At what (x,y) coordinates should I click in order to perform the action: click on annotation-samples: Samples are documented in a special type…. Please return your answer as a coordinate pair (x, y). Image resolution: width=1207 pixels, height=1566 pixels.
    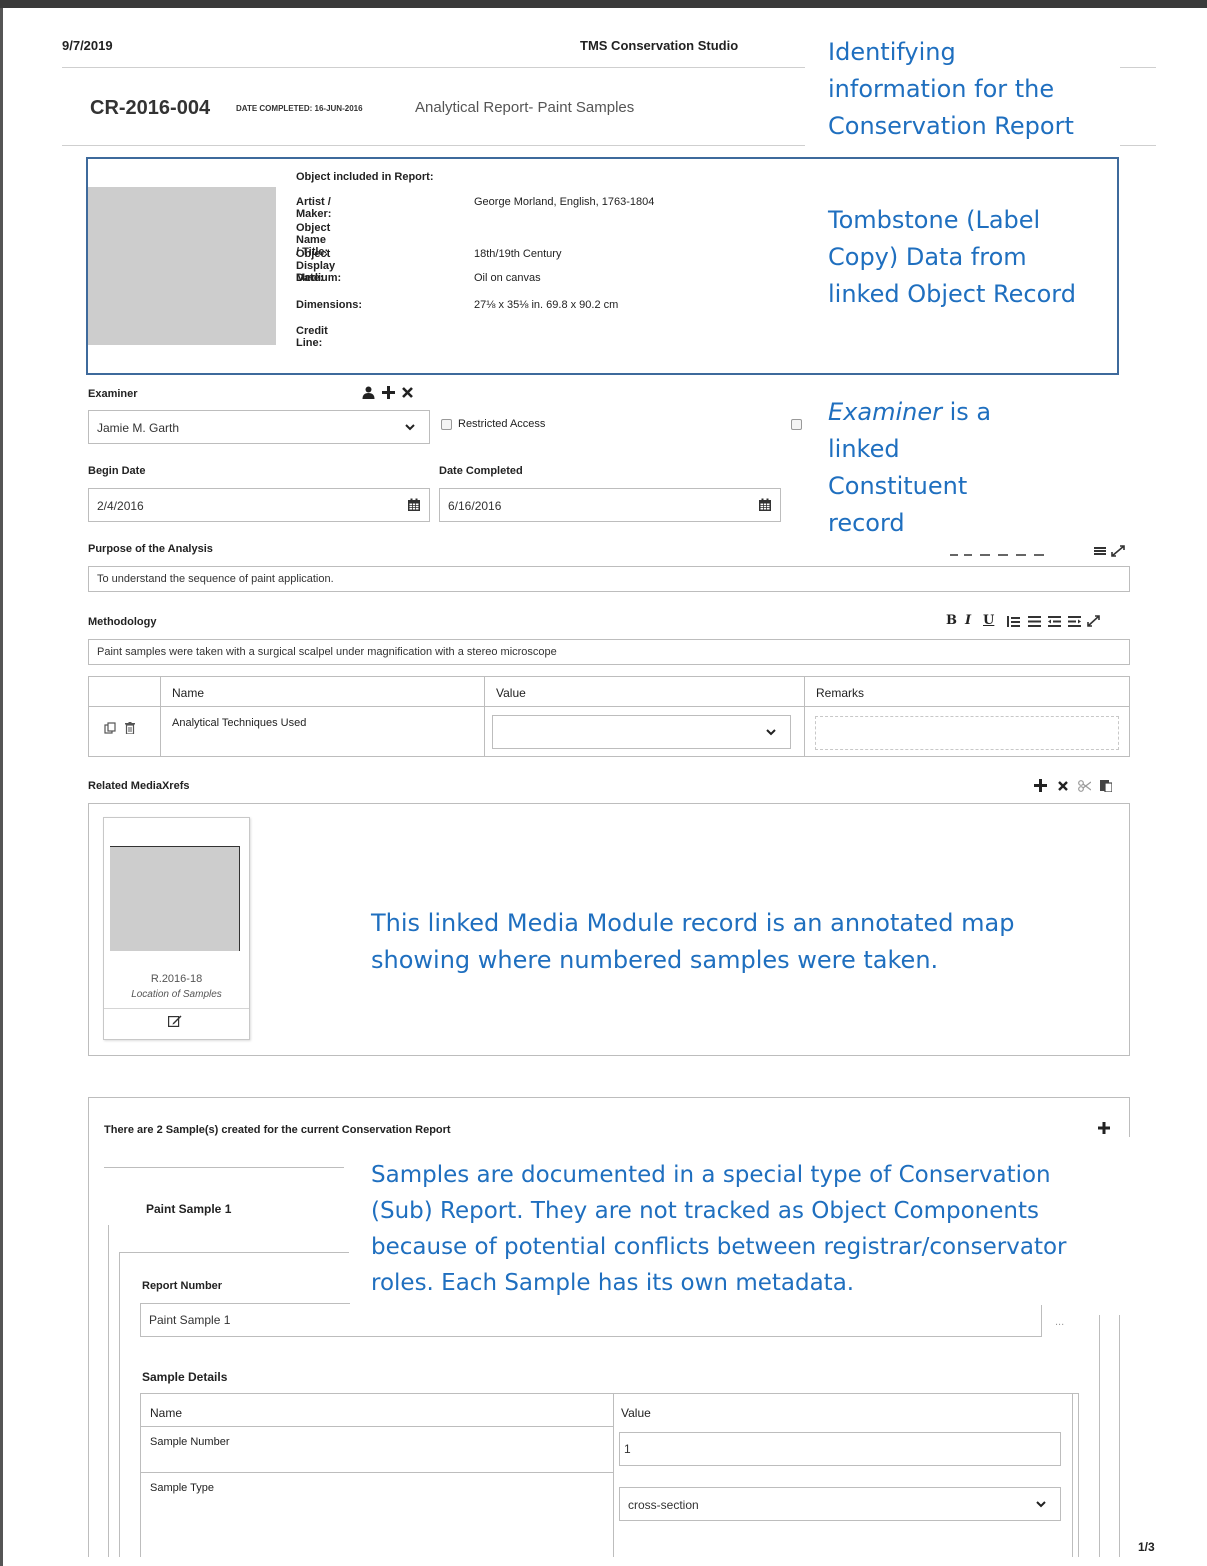
    Looking at the image, I should click on (719, 1229).